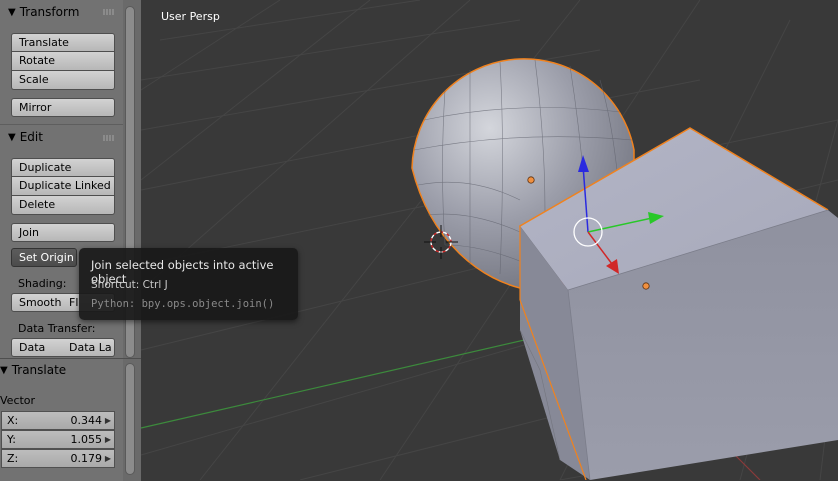 The height and width of the screenshot is (481, 838). Describe the element at coordinates (63, 205) in the screenshot. I see `delete-button: Delete` at that location.